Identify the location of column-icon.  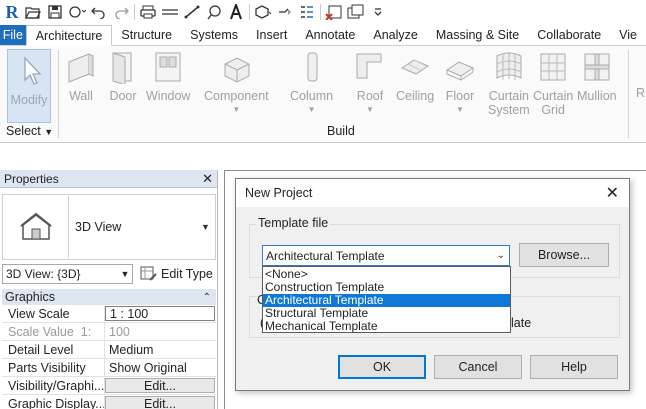
(312, 67).